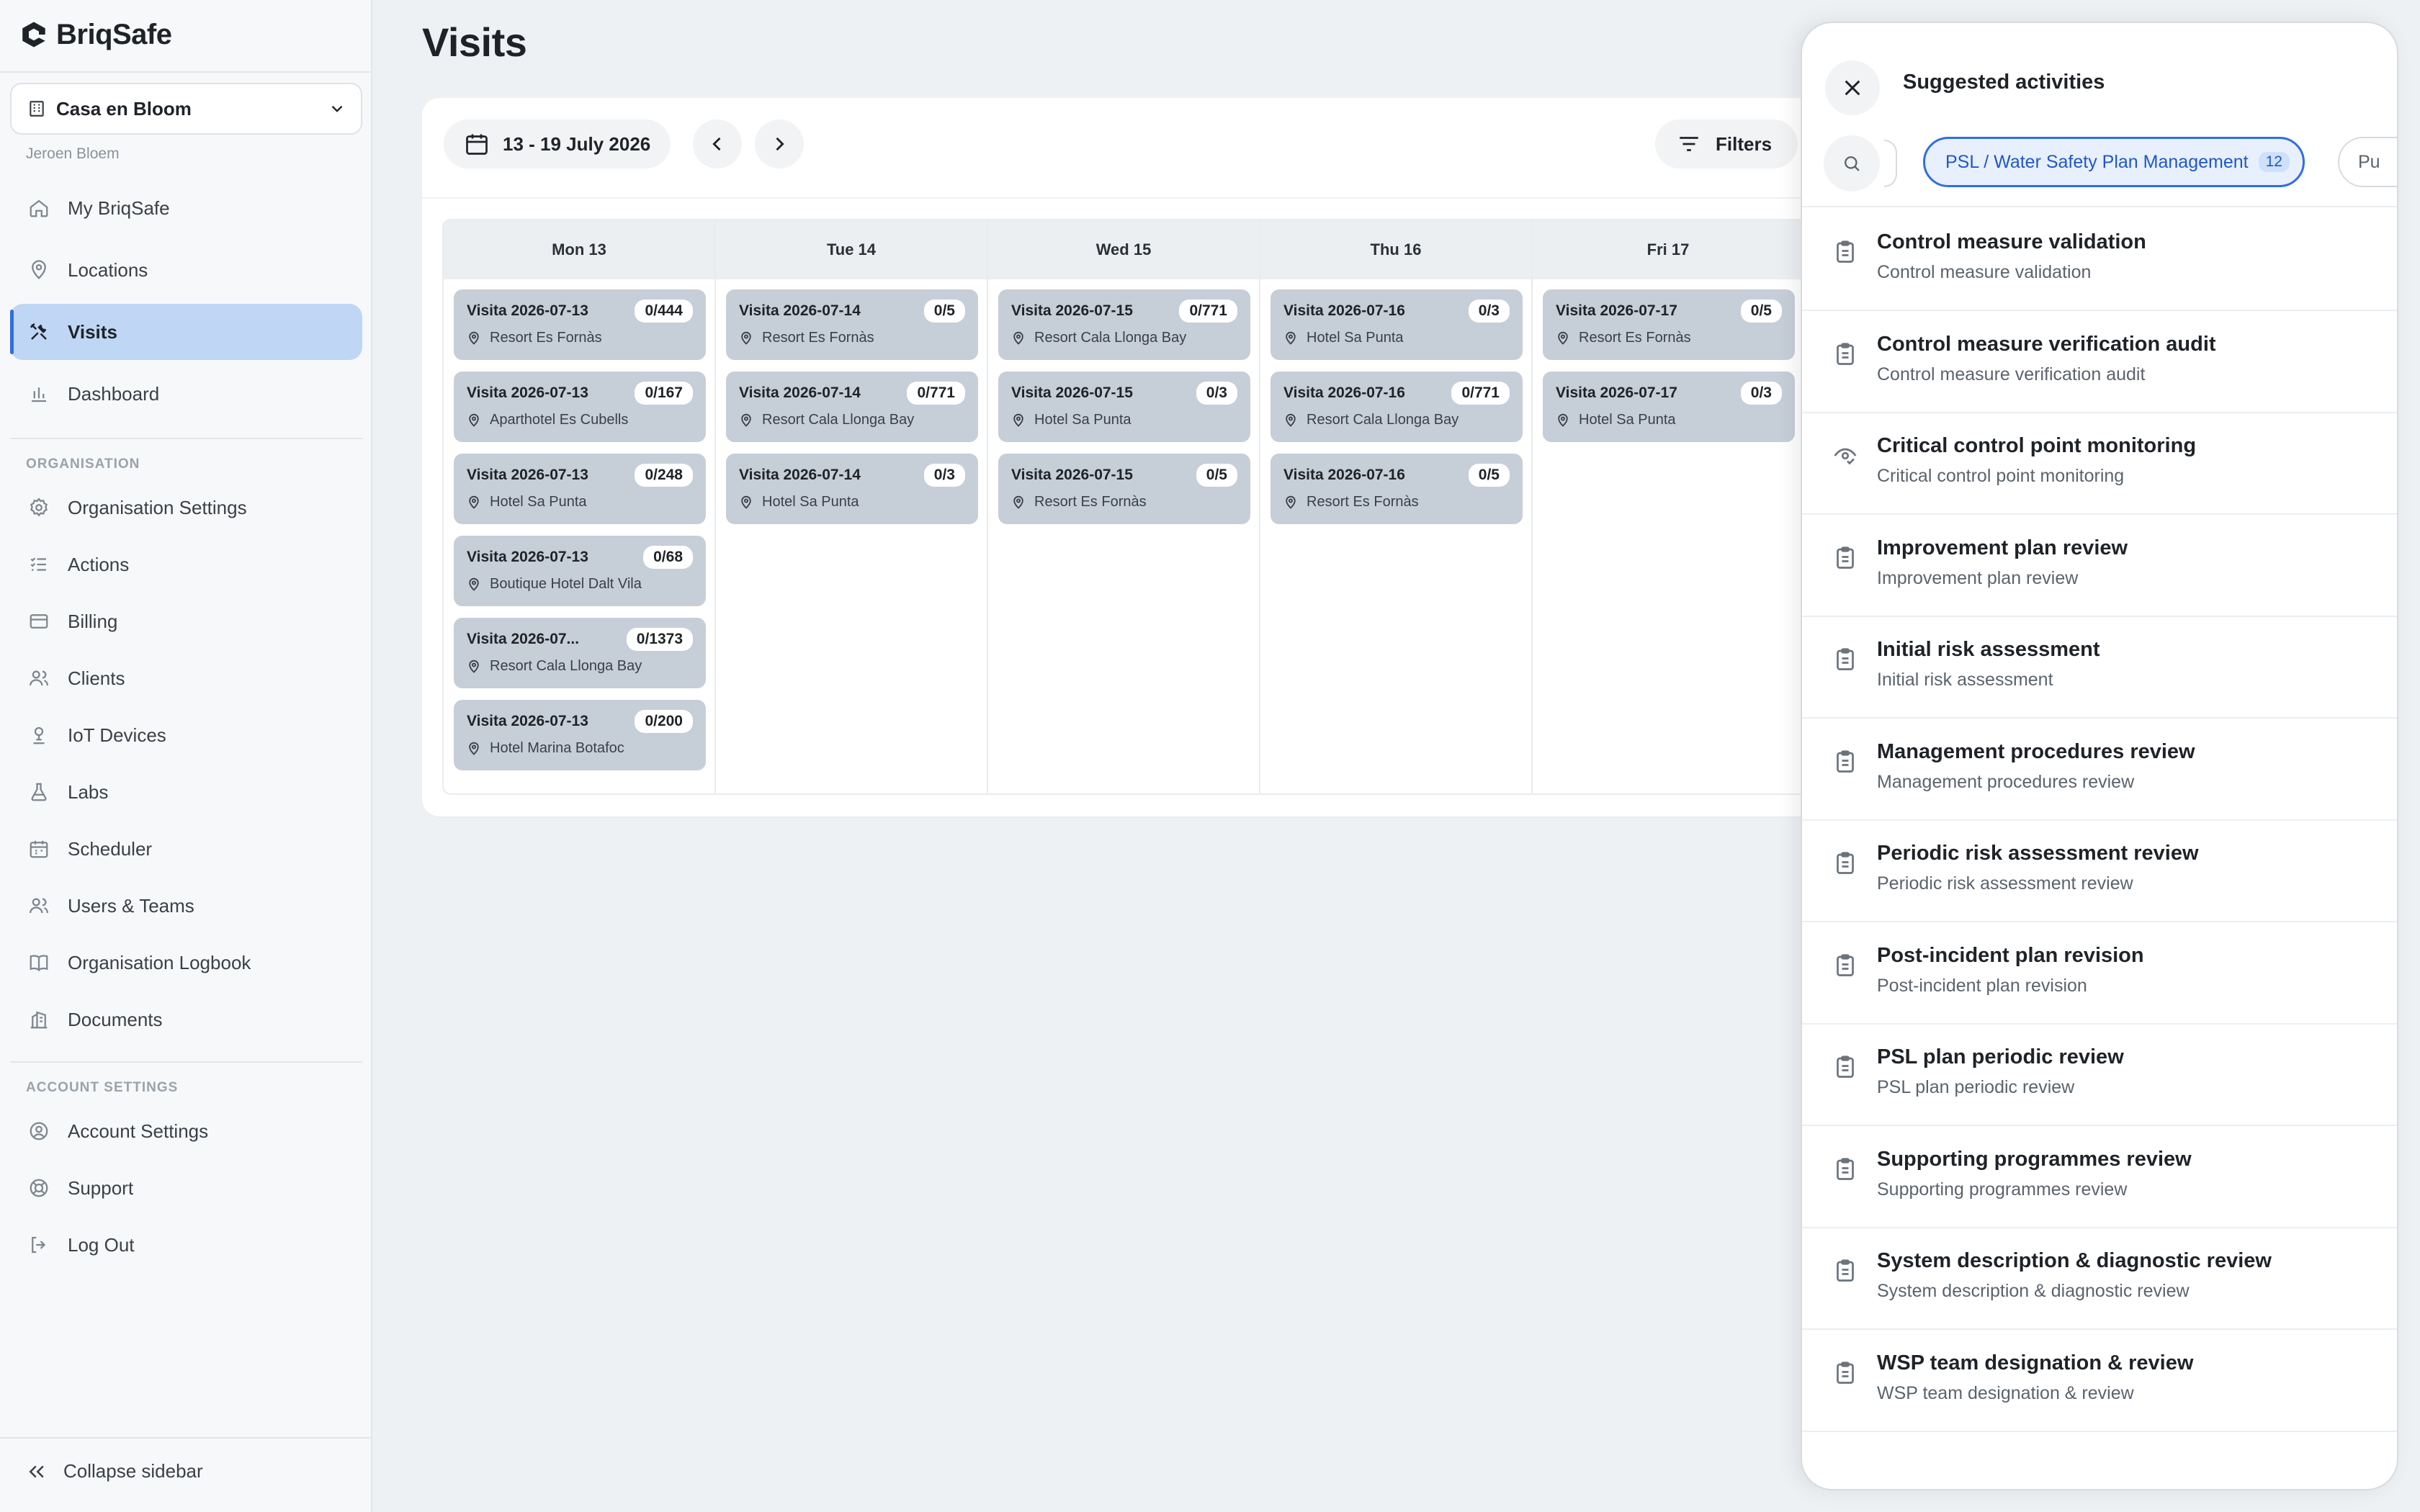 Image resolution: width=2420 pixels, height=1512 pixels. Describe the element at coordinates (186, 1131) in the screenshot. I see `nav-item-account-settings: Account Settings` at that location.